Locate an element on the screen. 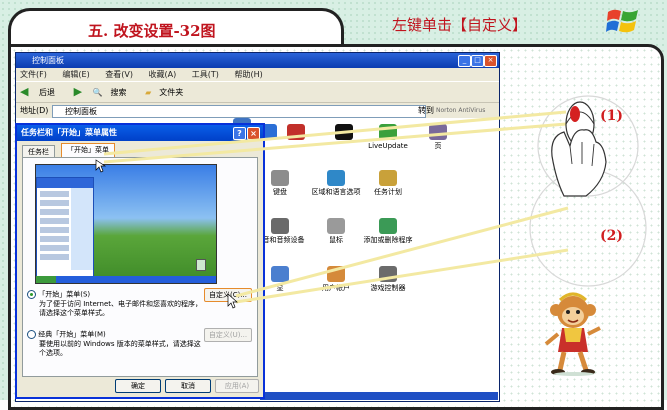 Image resolution: width=667 pixels, height=410 pixels. monkey-mascot-icon is located at coordinates (572, 334).